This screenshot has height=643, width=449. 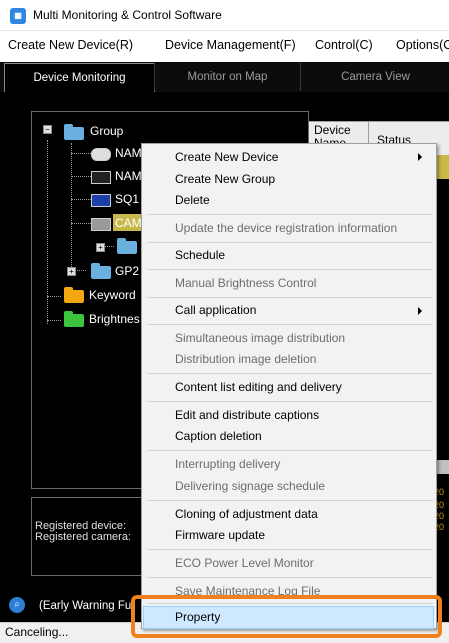 What do you see at coordinates (422, 45) in the screenshot?
I see `menu-options: Options(C` at bounding box center [422, 45].